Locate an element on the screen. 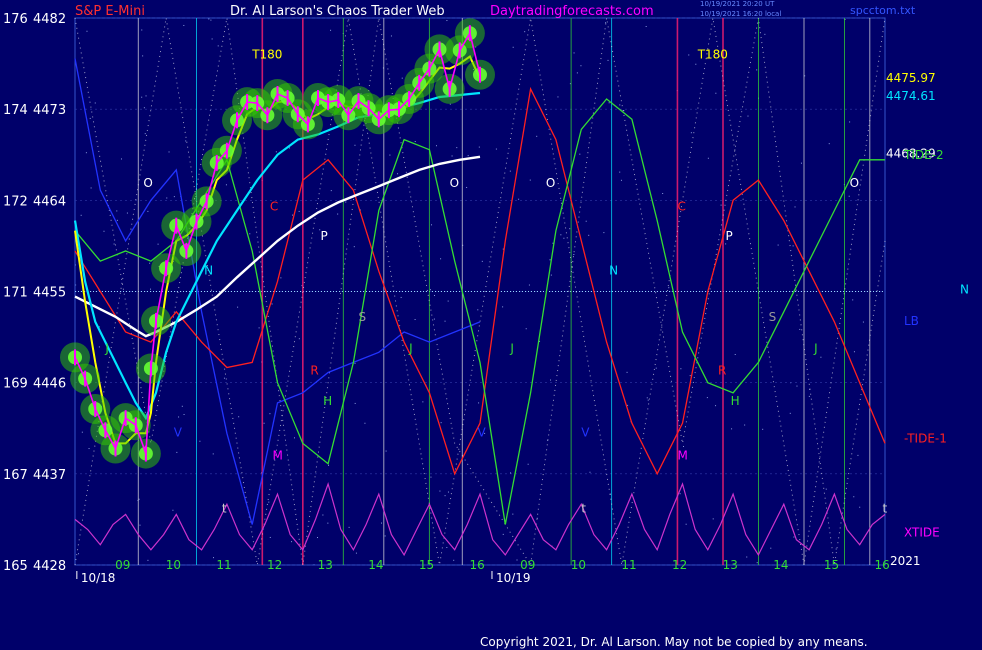  date-label: 10/18 is located at coordinates (98, 578).